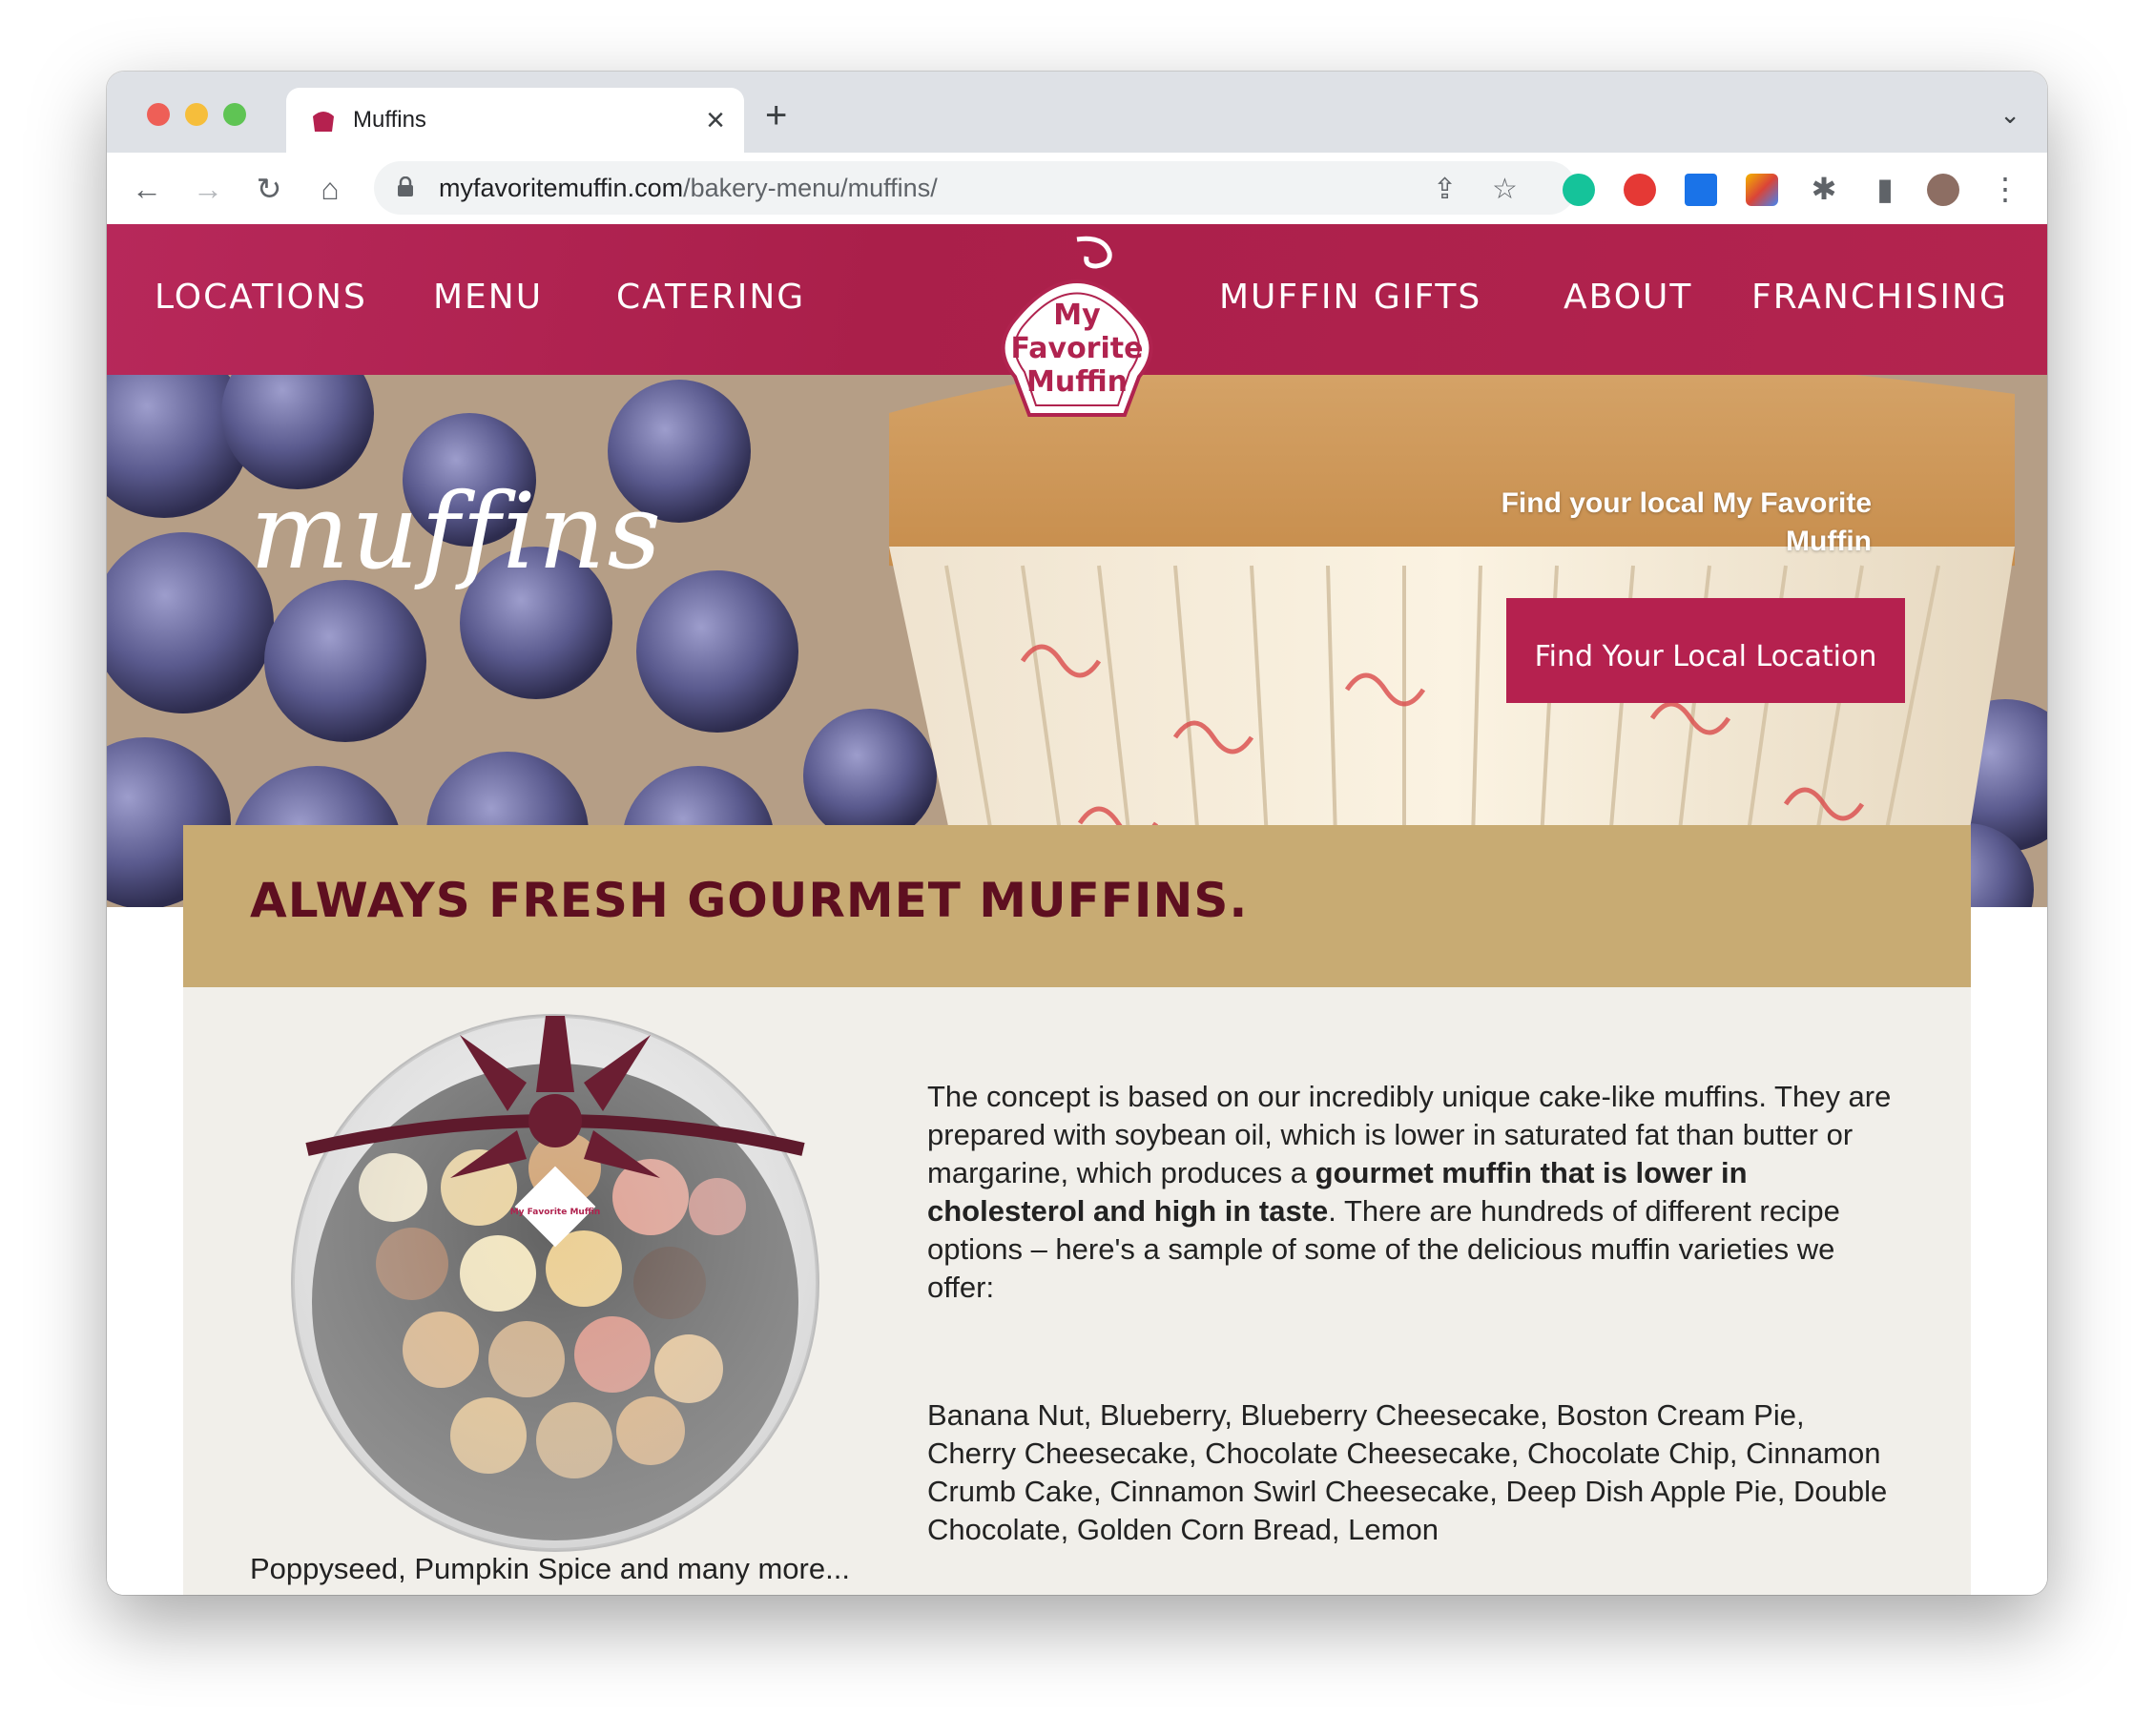 Image resolution: width=2154 pixels, height=1736 pixels. I want to click on url-path: /bakery-menu/muffins/, so click(810, 188).